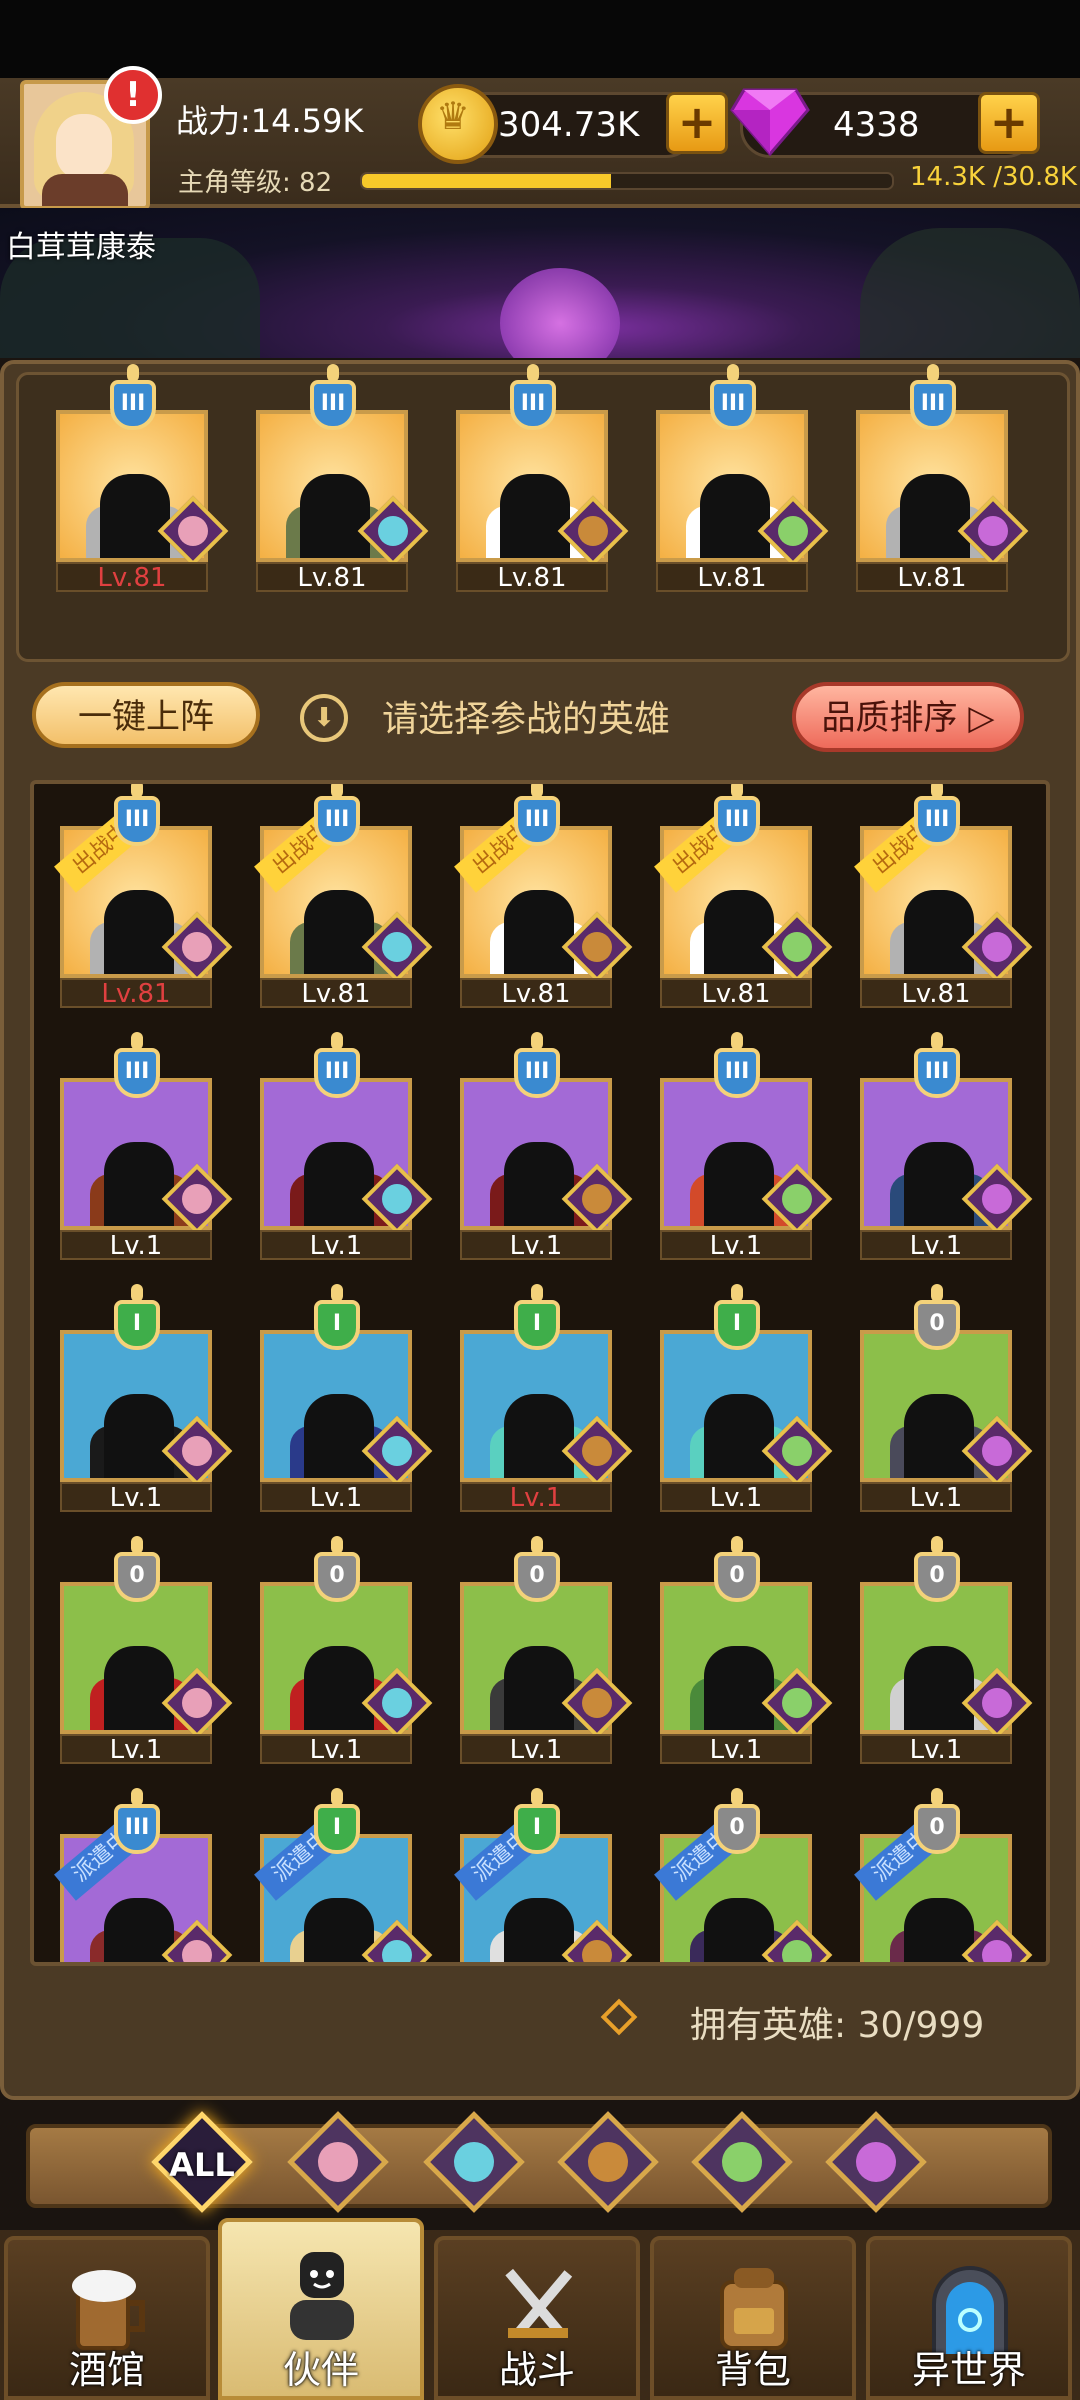  Describe the element at coordinates (908, 717) in the screenshot. I see `quality-sort-button: 品质排序 ▷` at that location.